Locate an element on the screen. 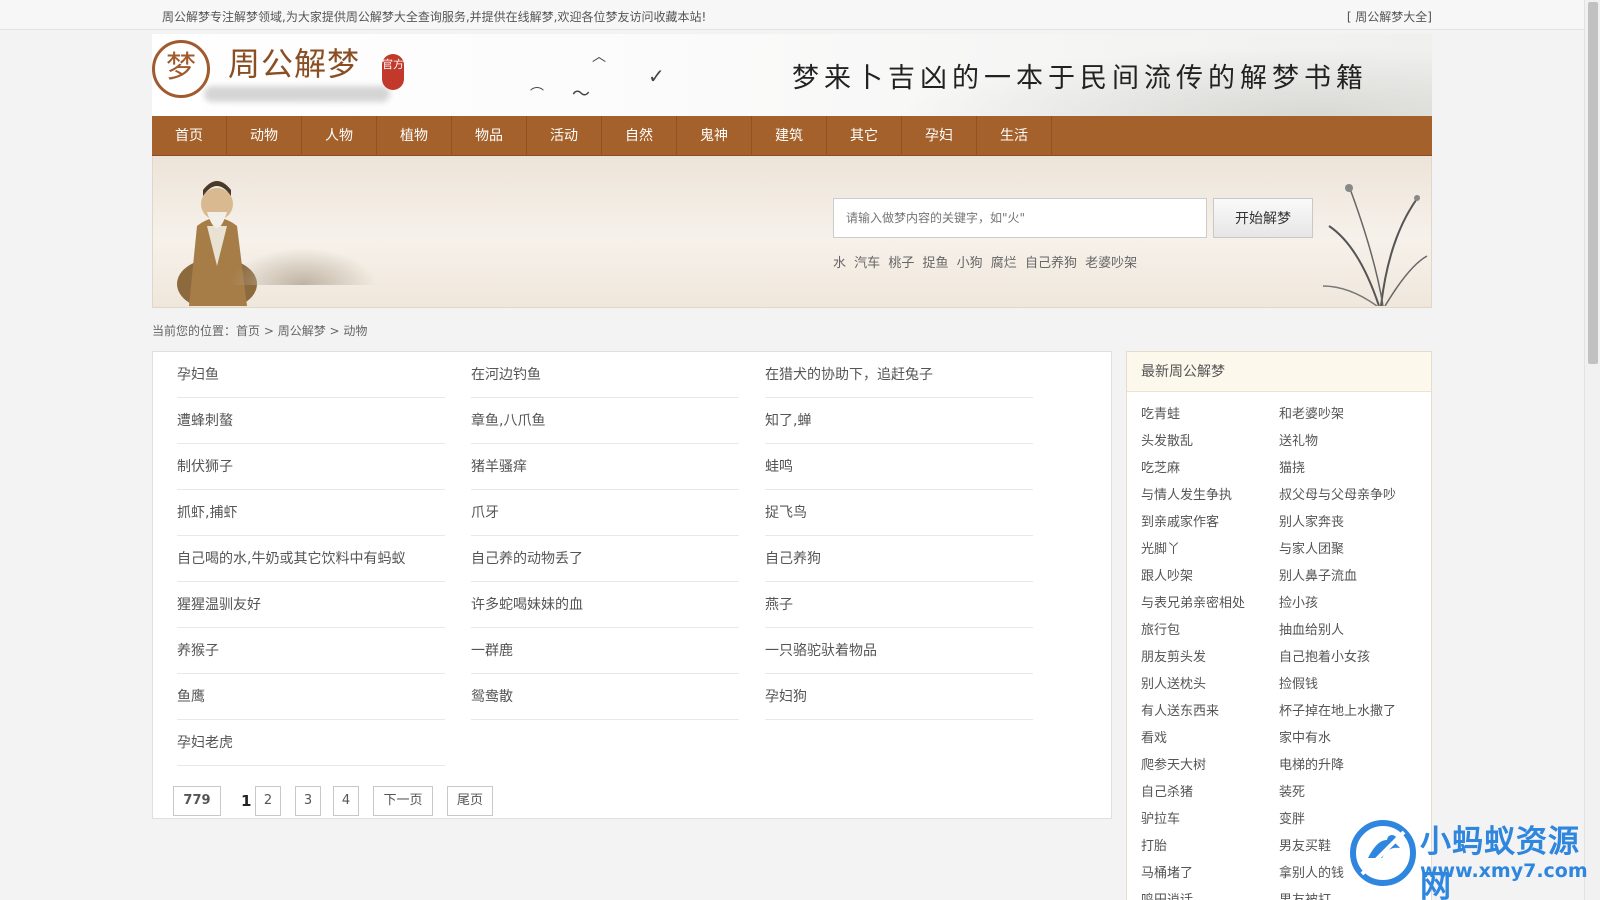 Image resolution: width=1600 pixels, height=900 pixels. sidebar-dream-link: 与表兄弟亲密相处 is located at coordinates (1193, 601).